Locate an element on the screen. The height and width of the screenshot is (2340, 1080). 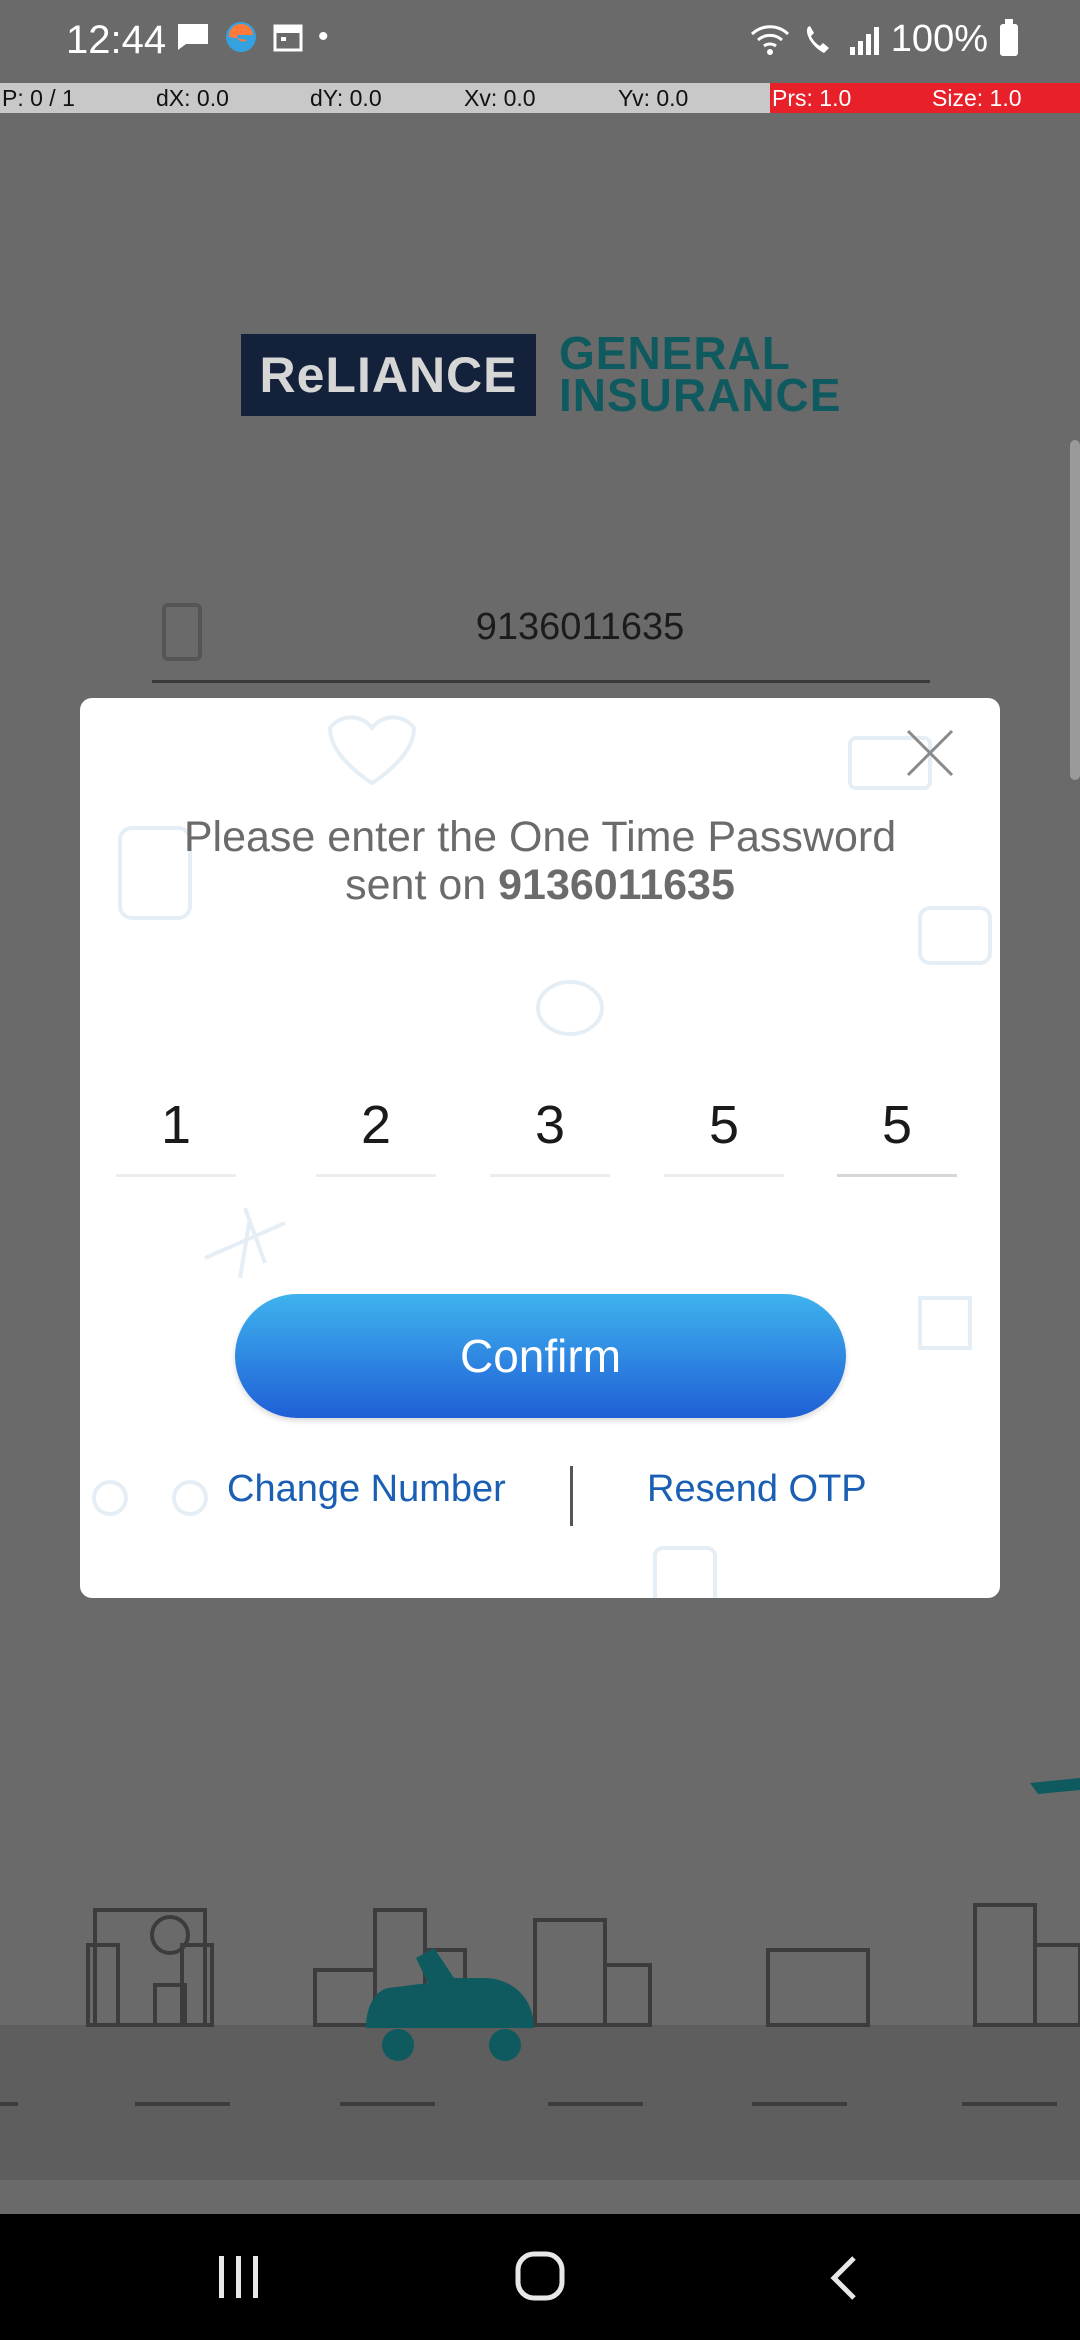
reliance-logo: ReLIANCE is located at coordinates (388, 375).